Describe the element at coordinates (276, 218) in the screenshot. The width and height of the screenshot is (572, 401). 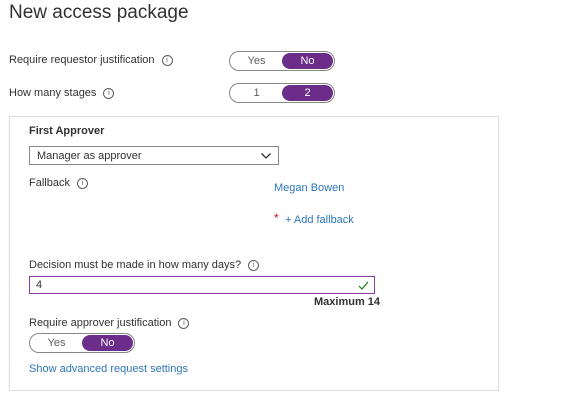
I see `required-marker: *` at that location.